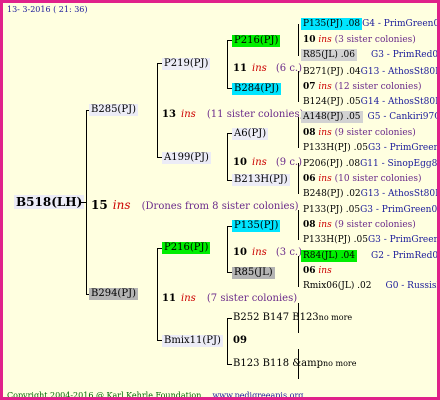 The height and width of the screenshot is (400, 440). Describe the element at coordinates (169, 114) in the screenshot. I see `father-count: 13` at that location.